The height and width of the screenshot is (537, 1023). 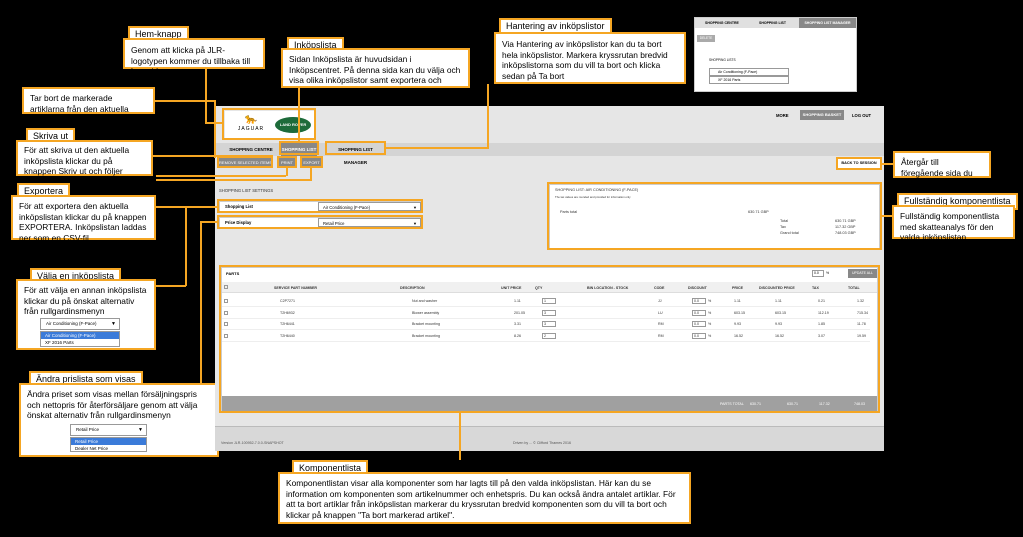 I want to click on highlight-back, so click(x=859, y=163).